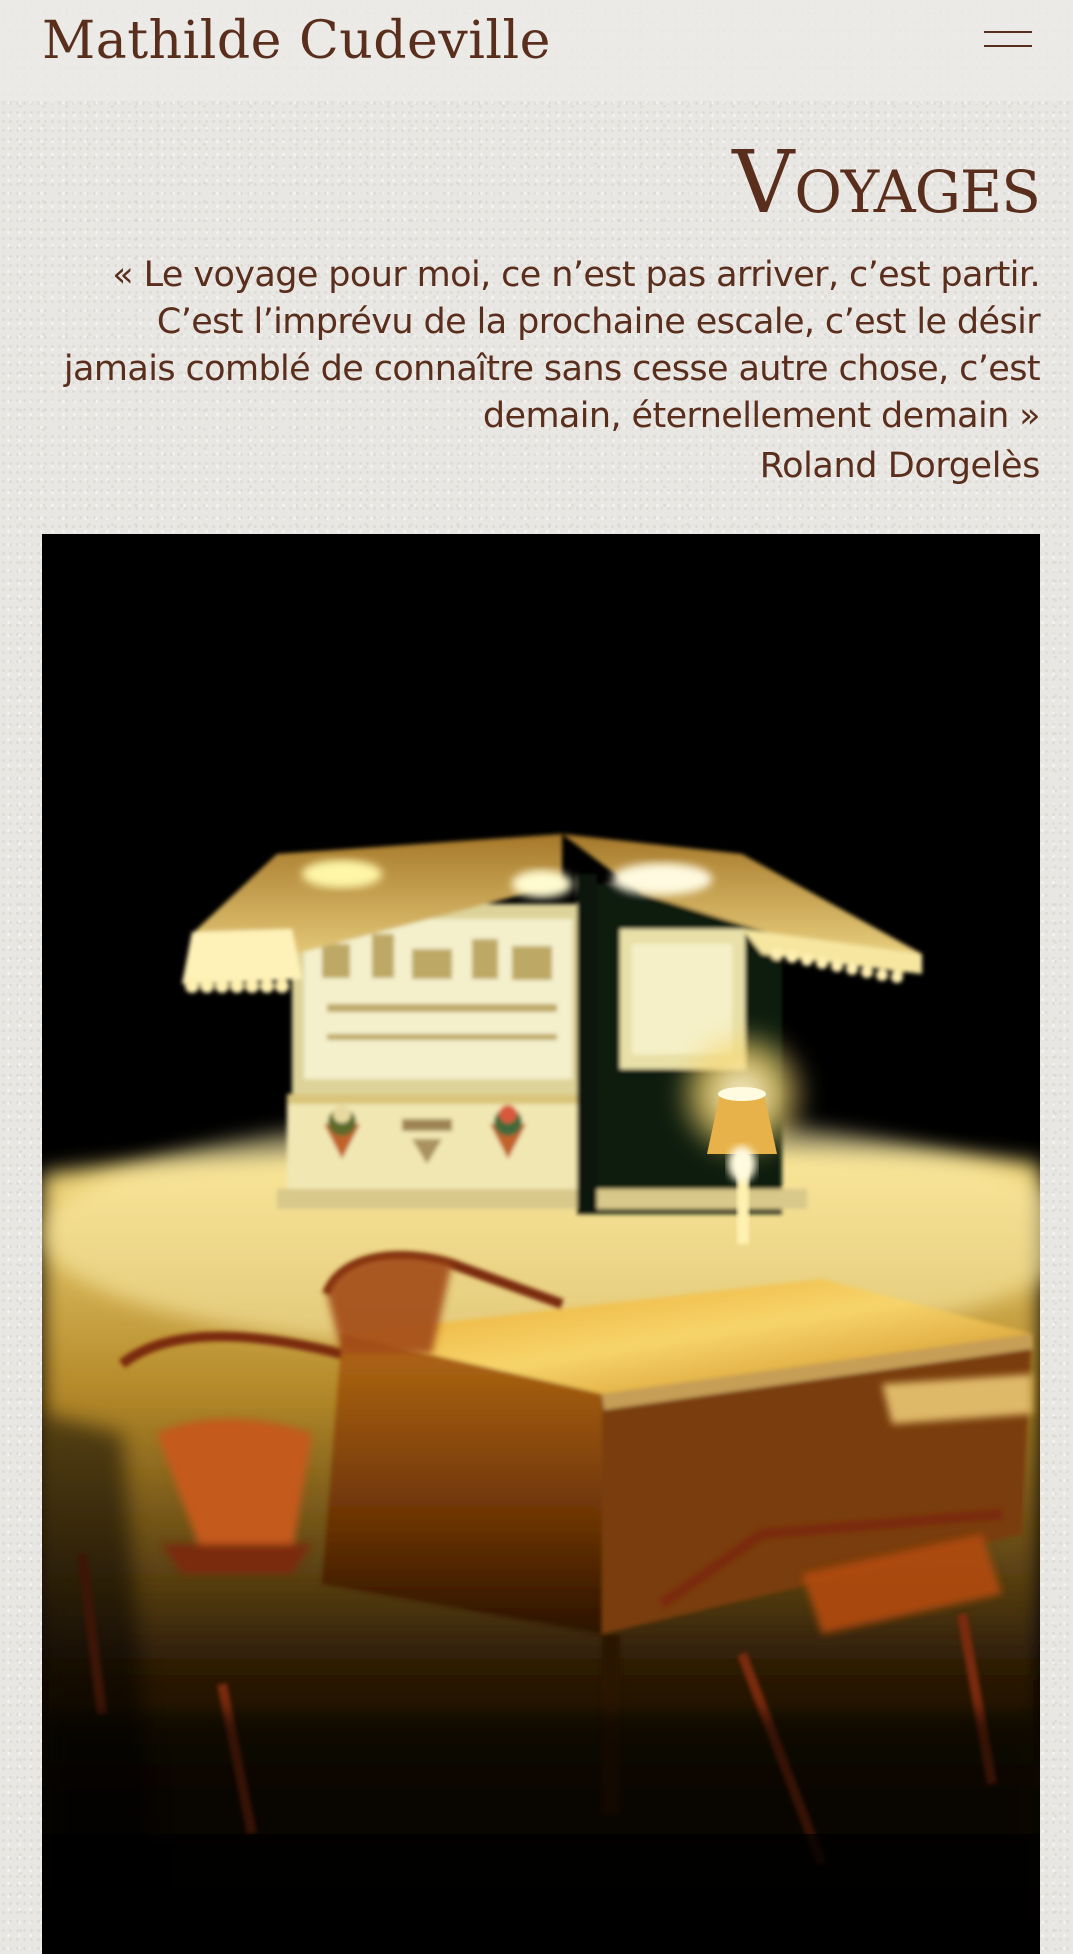  I want to click on page-title: Voyages, so click(886, 183).